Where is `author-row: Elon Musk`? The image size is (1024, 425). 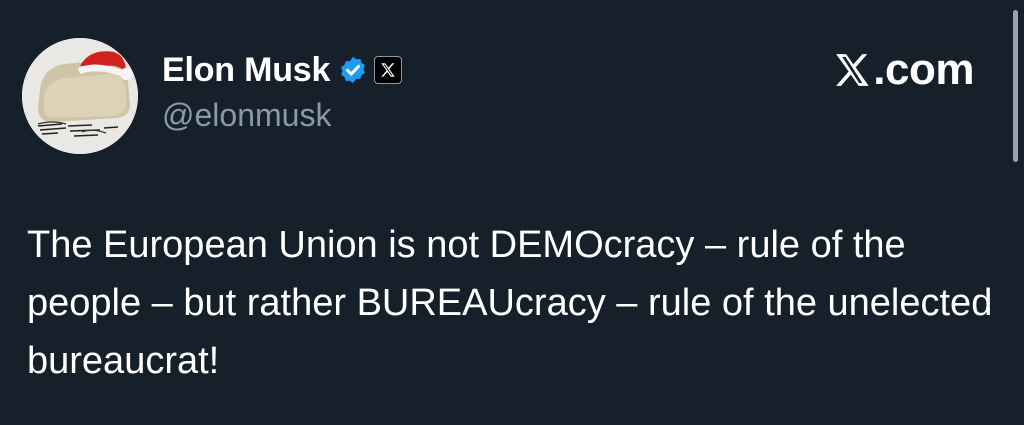 author-row: Elon Musk is located at coordinates (282, 70).